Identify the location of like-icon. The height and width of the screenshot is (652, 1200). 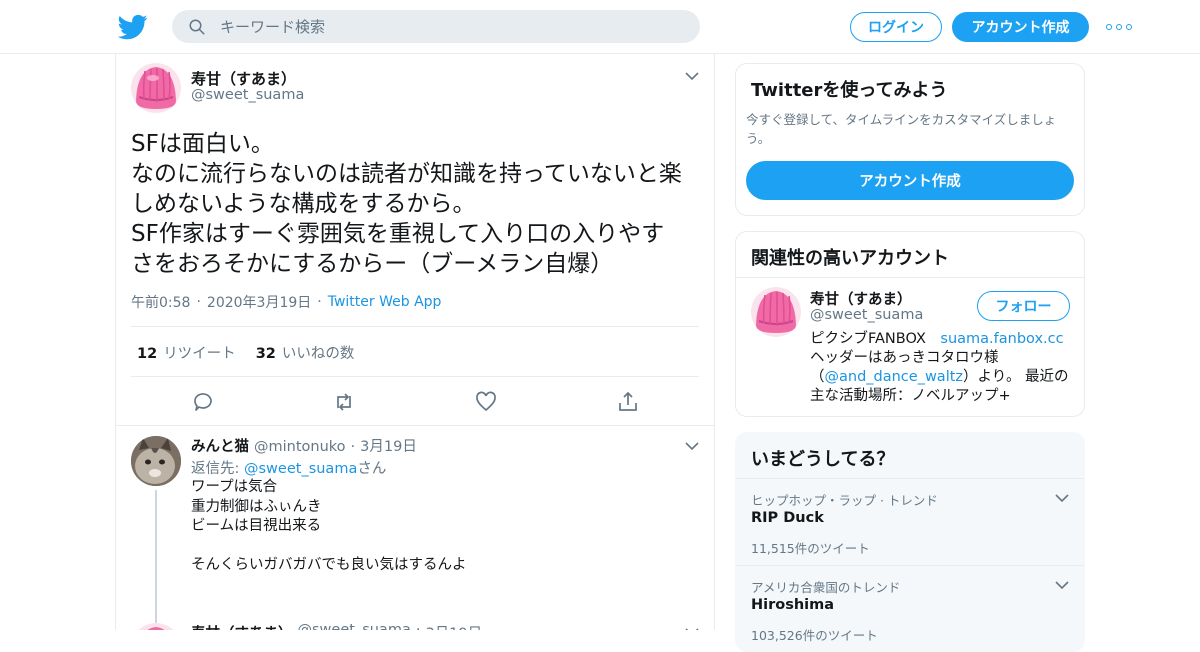
(486, 402).